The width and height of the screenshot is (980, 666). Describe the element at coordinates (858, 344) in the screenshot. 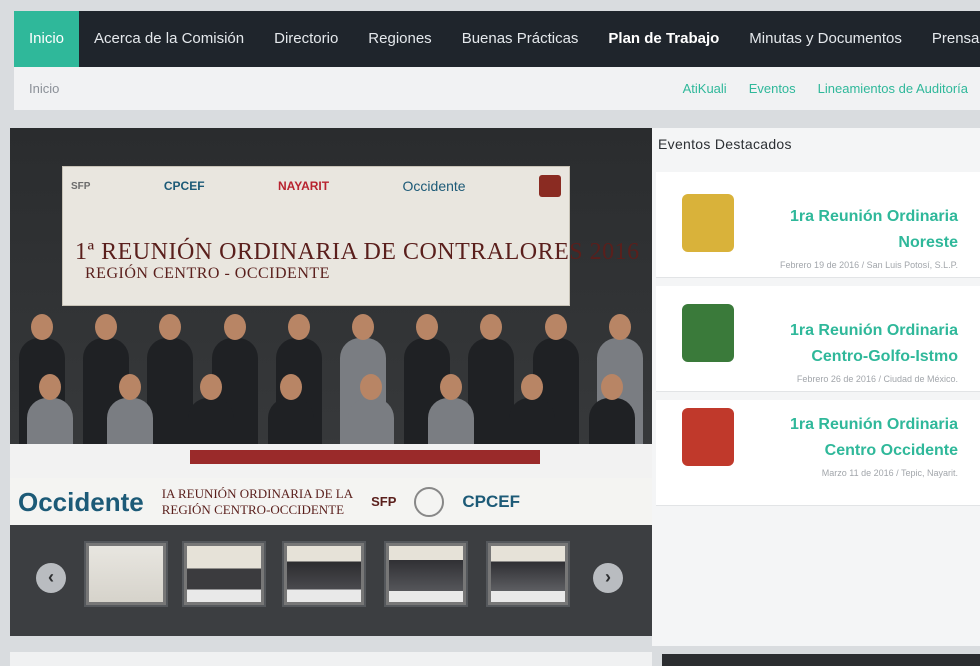

I see `event-title: 1ra Reunión Ordinaria Centro-Golfo-Istmo` at that location.